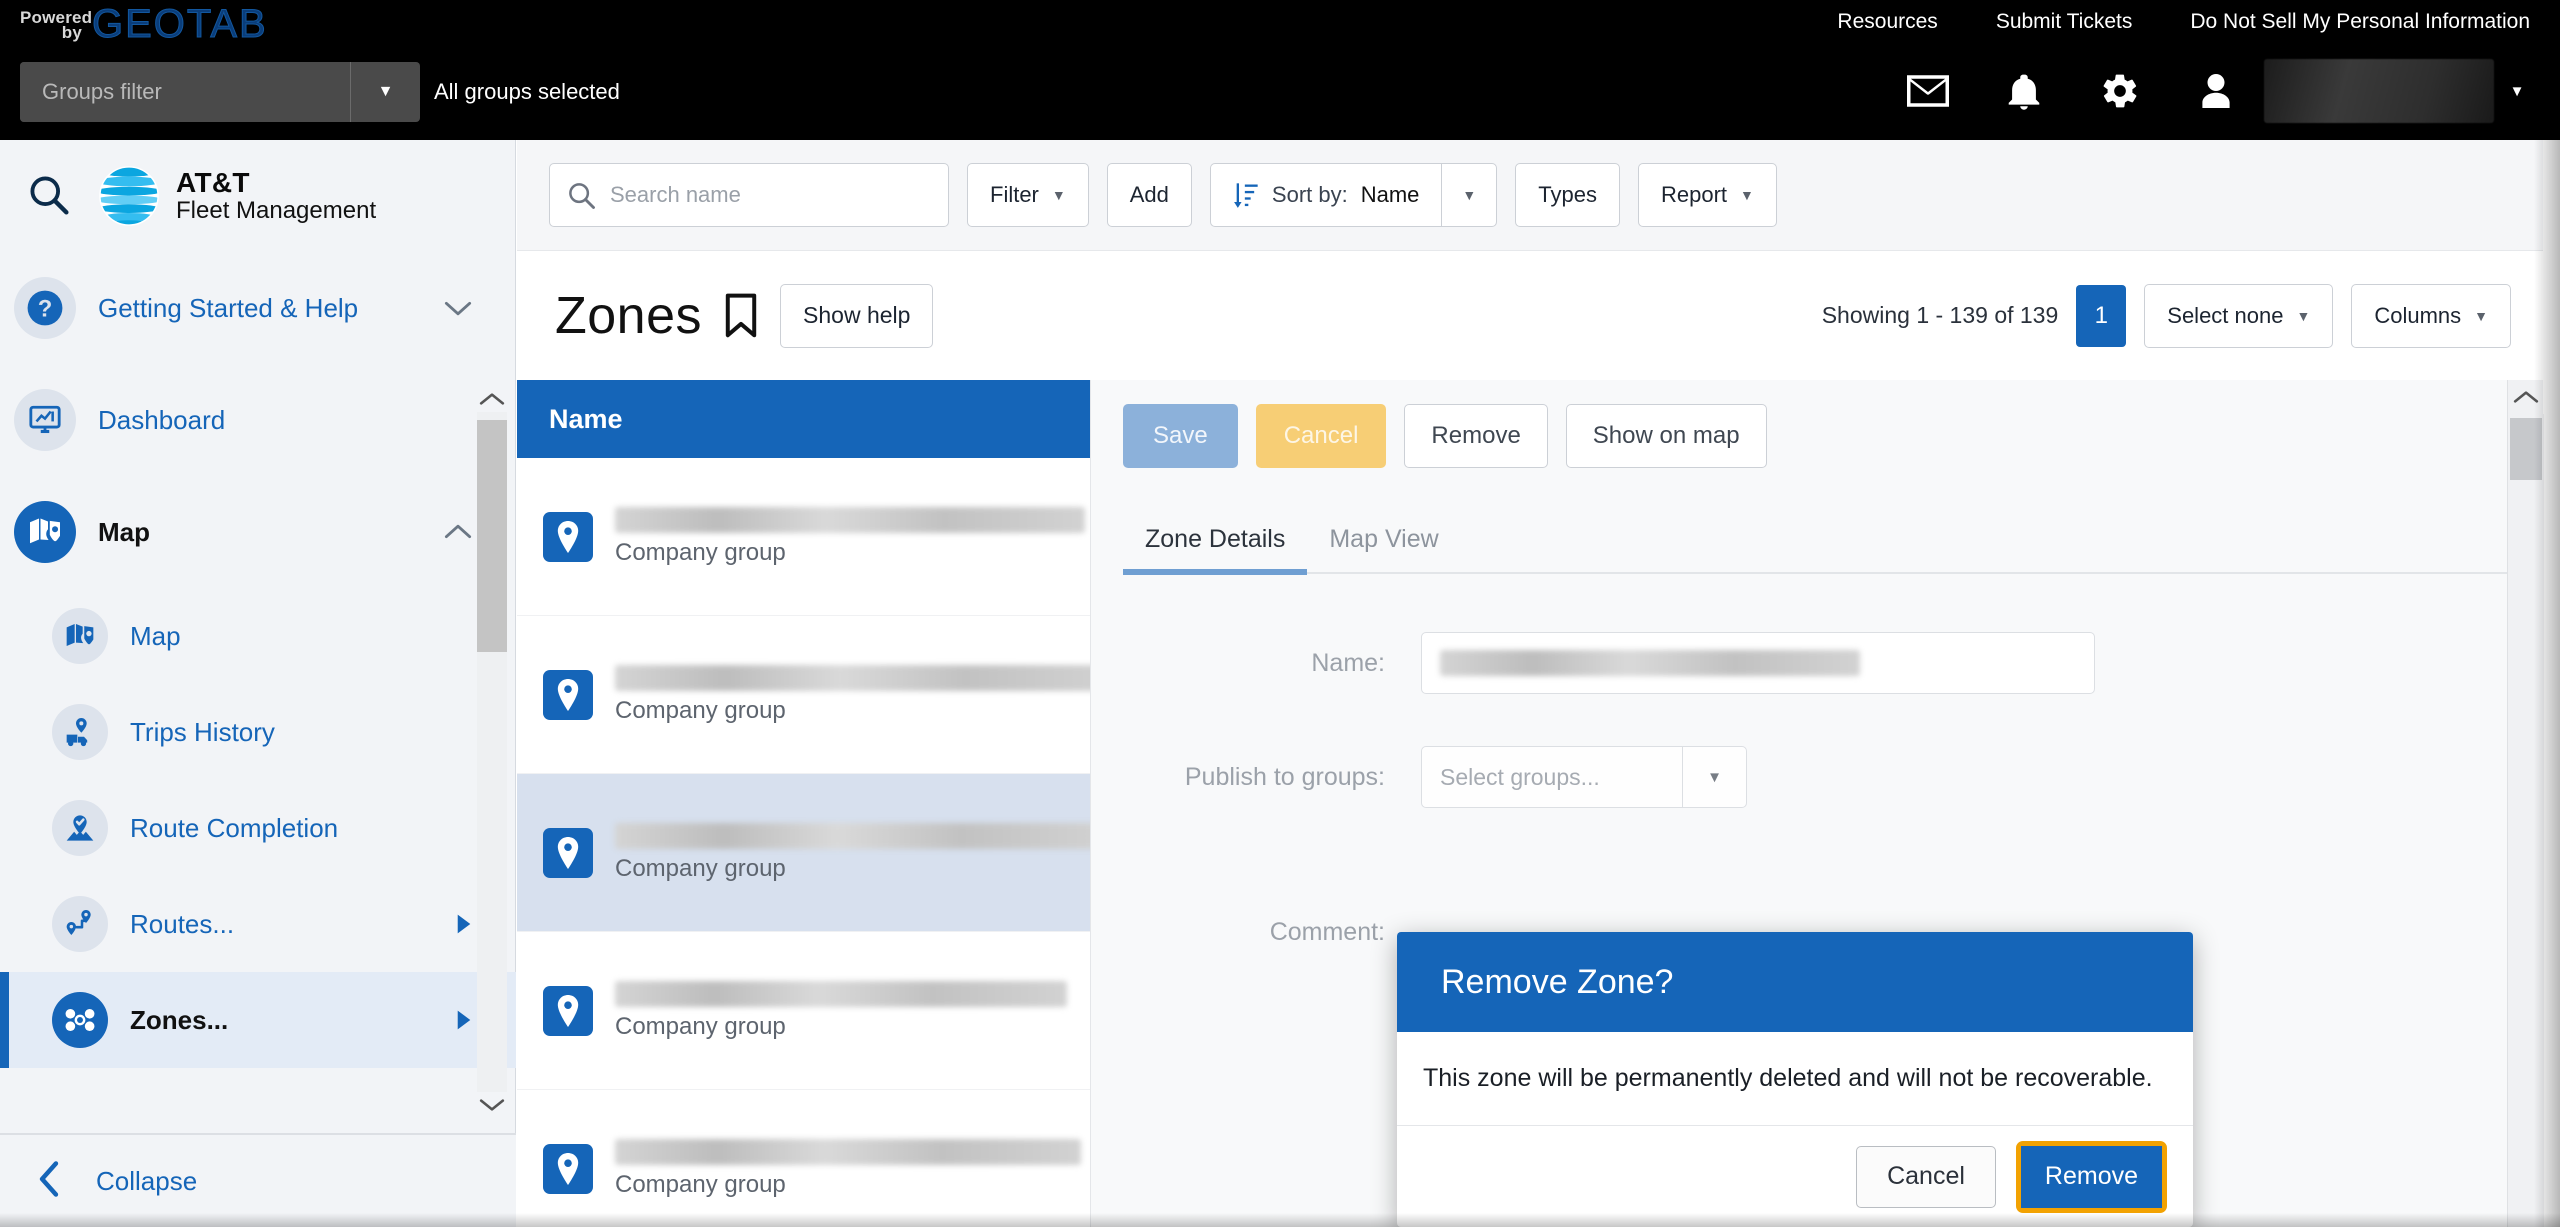  Describe the element at coordinates (803, 419) in the screenshot. I see `list-column-header-name: Name` at that location.